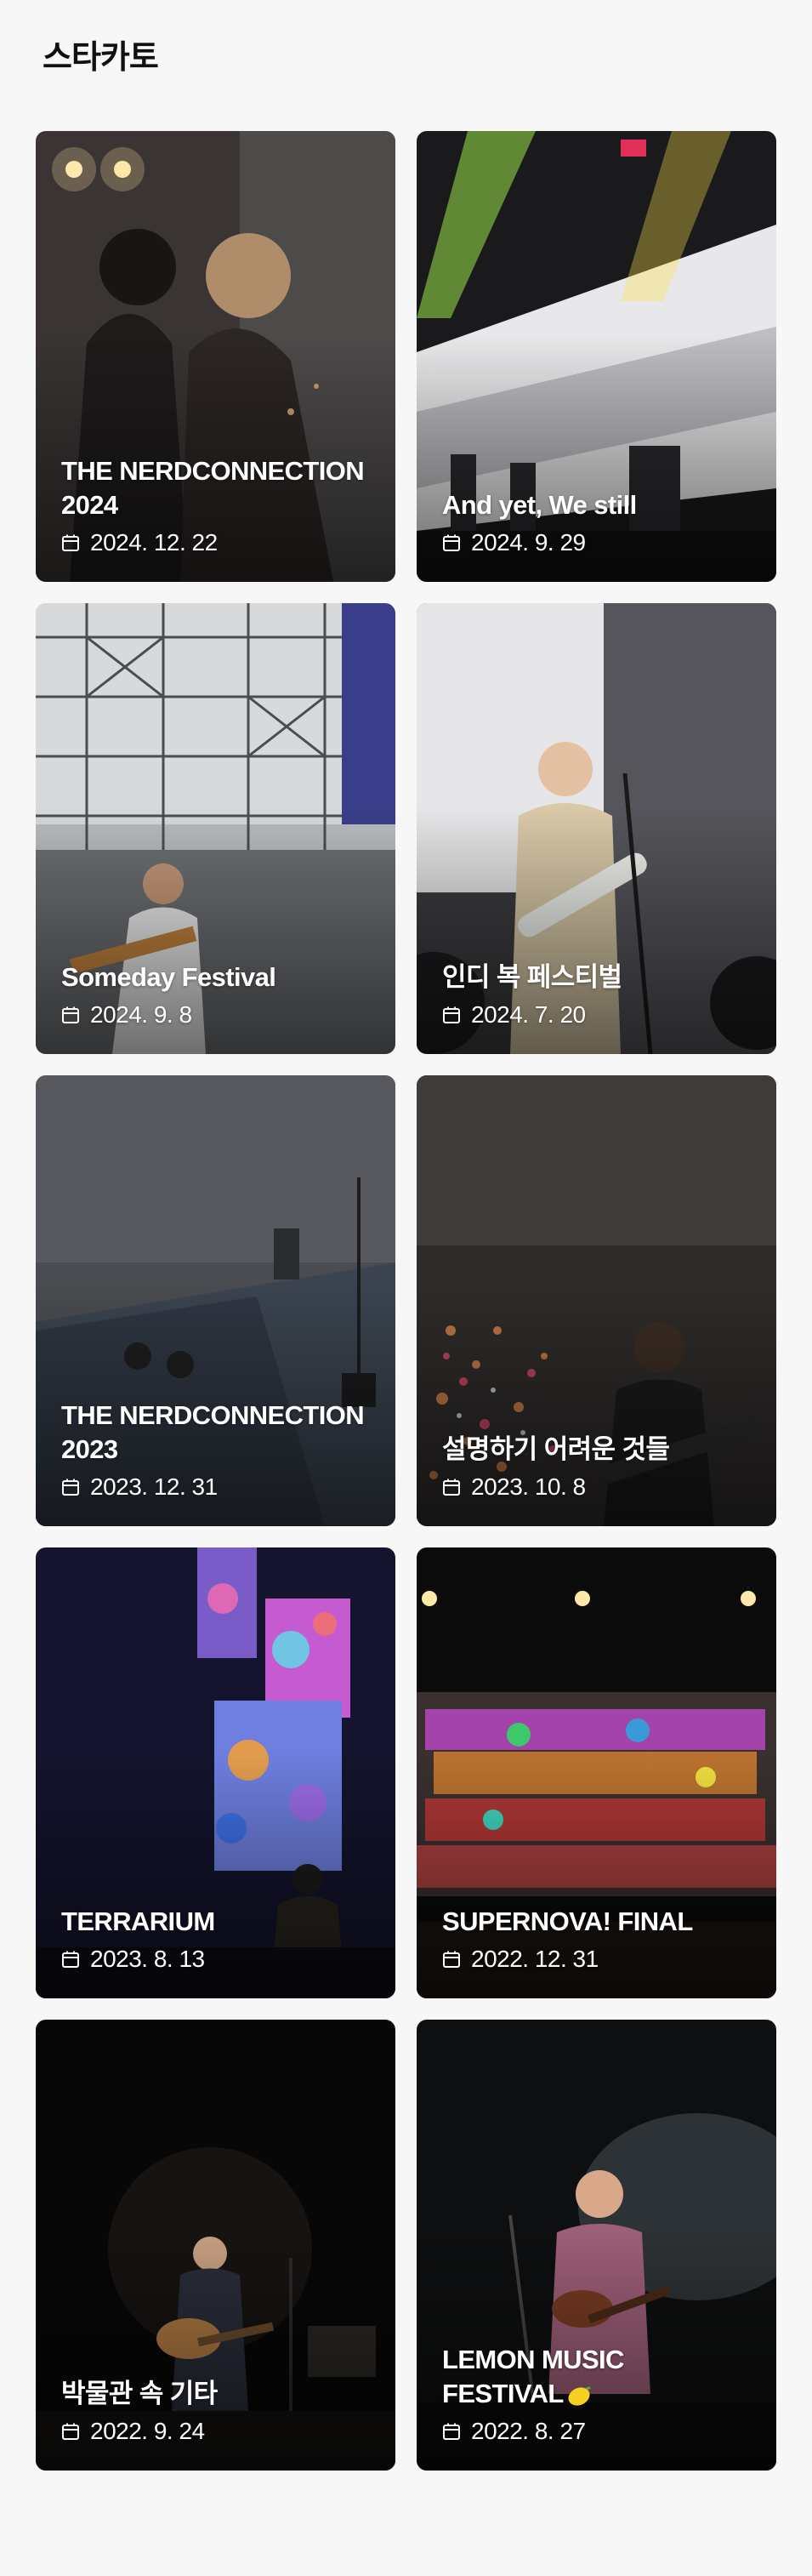 Image resolution: width=812 pixels, height=2576 pixels. Describe the element at coordinates (216, 356) in the screenshot. I see `concert-card: THE NERDCONNECTION 2024 2024. 12. 22` at that location.